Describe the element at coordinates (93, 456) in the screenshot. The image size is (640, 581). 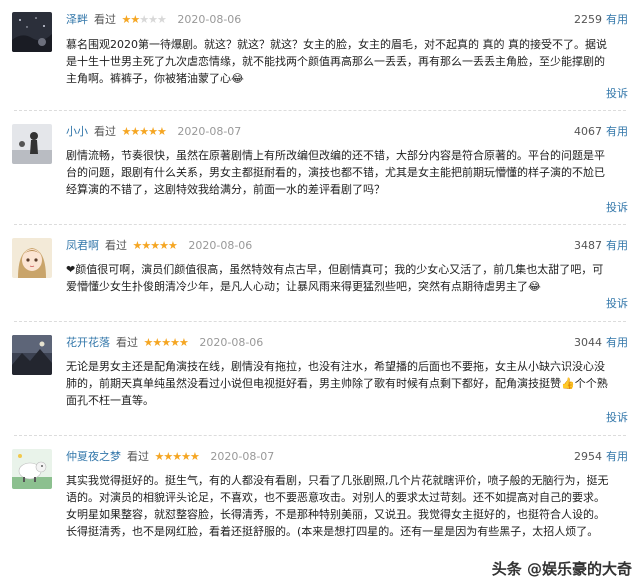
I see `username-link: 仲夏夜之梦` at that location.